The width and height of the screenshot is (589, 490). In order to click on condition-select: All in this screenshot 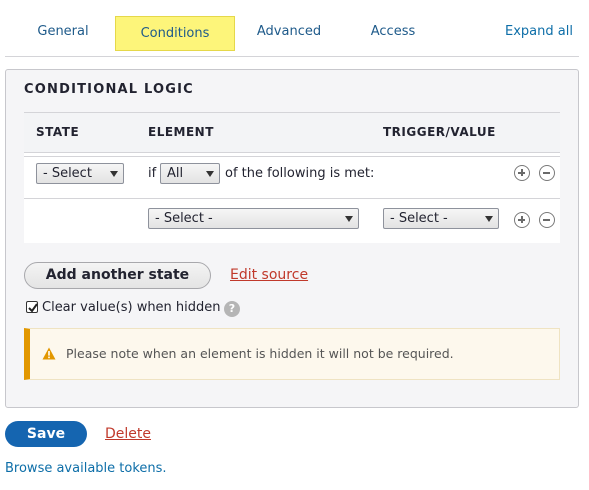, I will do `click(190, 173)`.